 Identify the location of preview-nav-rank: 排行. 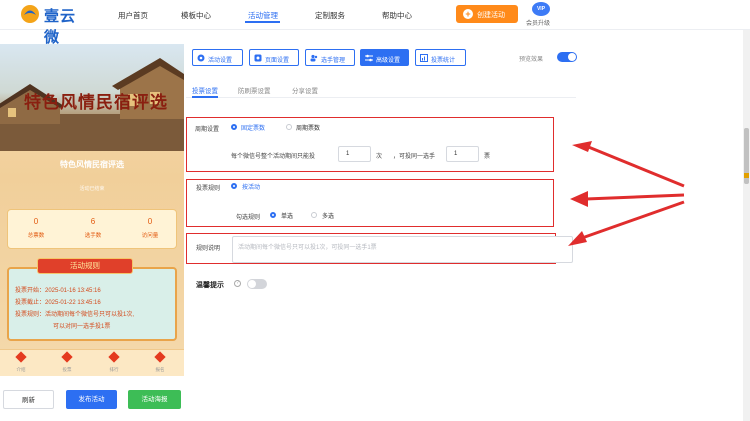
(114, 362).